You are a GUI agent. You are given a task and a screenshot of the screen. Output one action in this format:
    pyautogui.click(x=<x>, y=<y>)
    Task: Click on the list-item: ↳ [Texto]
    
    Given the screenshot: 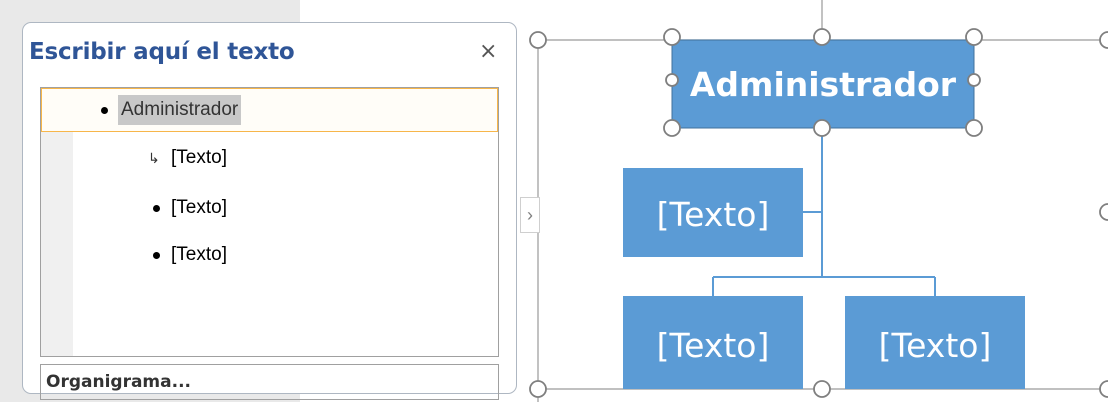 What is the action you would take?
    pyautogui.click(x=269, y=158)
    